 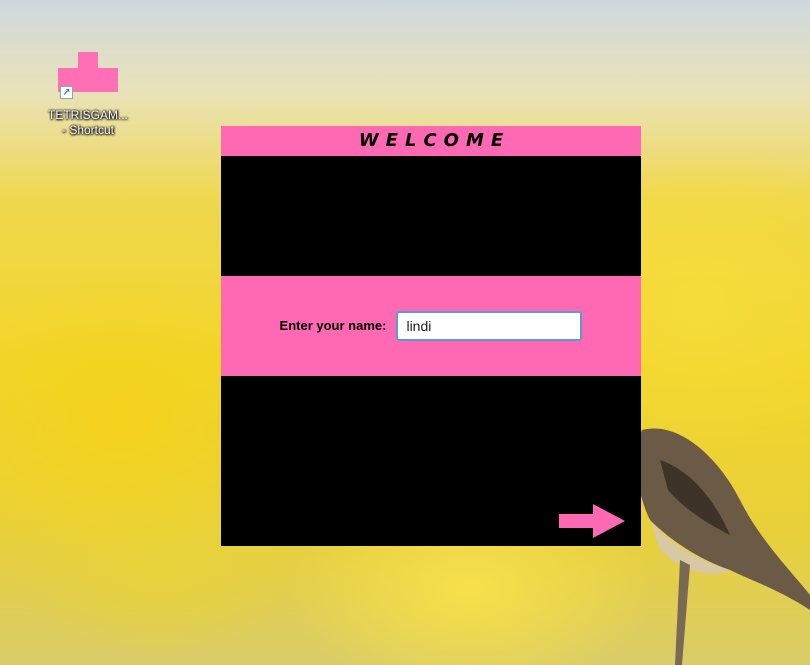 I want to click on name-label: Enter your name:, so click(x=333, y=325).